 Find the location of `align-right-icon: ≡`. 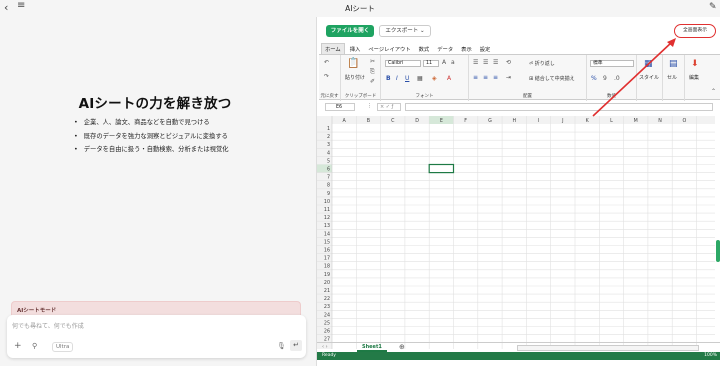

align-right-icon: ≡ is located at coordinates (495, 77).